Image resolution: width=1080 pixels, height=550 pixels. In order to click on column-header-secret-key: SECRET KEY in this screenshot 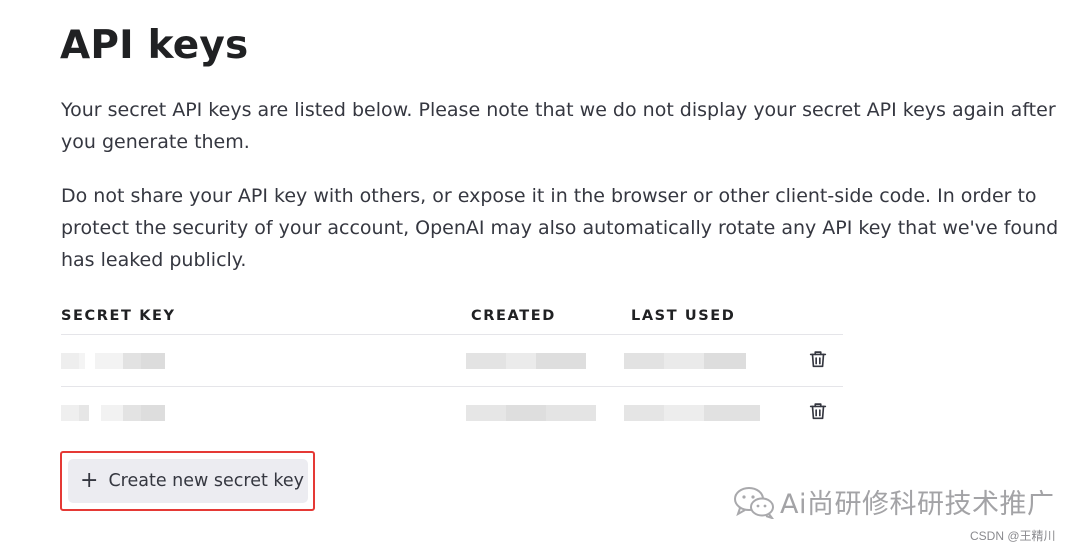, I will do `click(266, 316)`.